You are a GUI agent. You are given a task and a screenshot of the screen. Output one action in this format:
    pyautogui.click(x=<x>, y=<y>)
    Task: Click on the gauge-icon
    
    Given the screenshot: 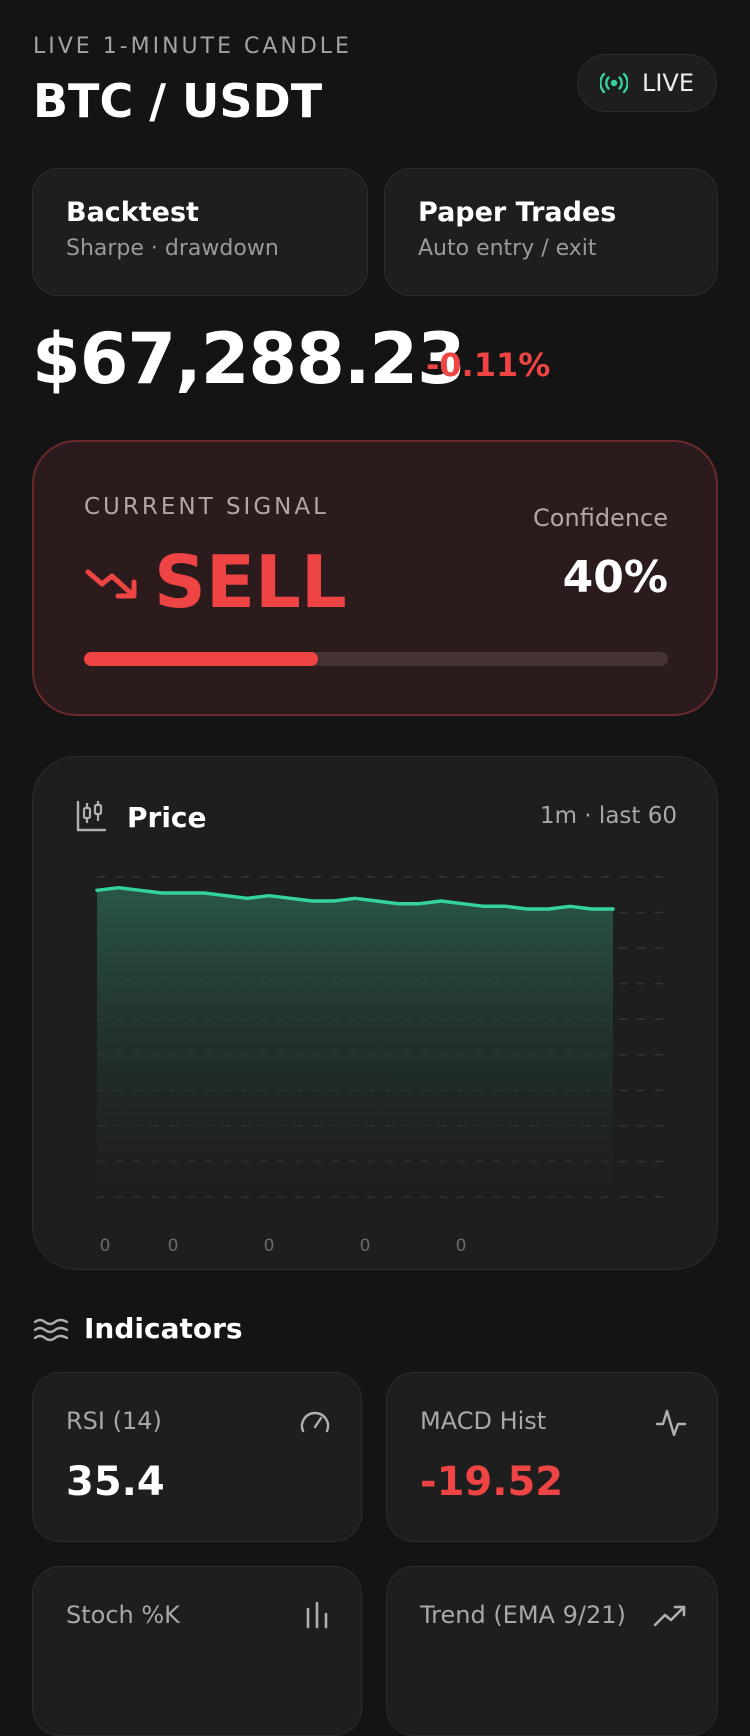 What is the action you would take?
    pyautogui.click(x=315, y=1422)
    